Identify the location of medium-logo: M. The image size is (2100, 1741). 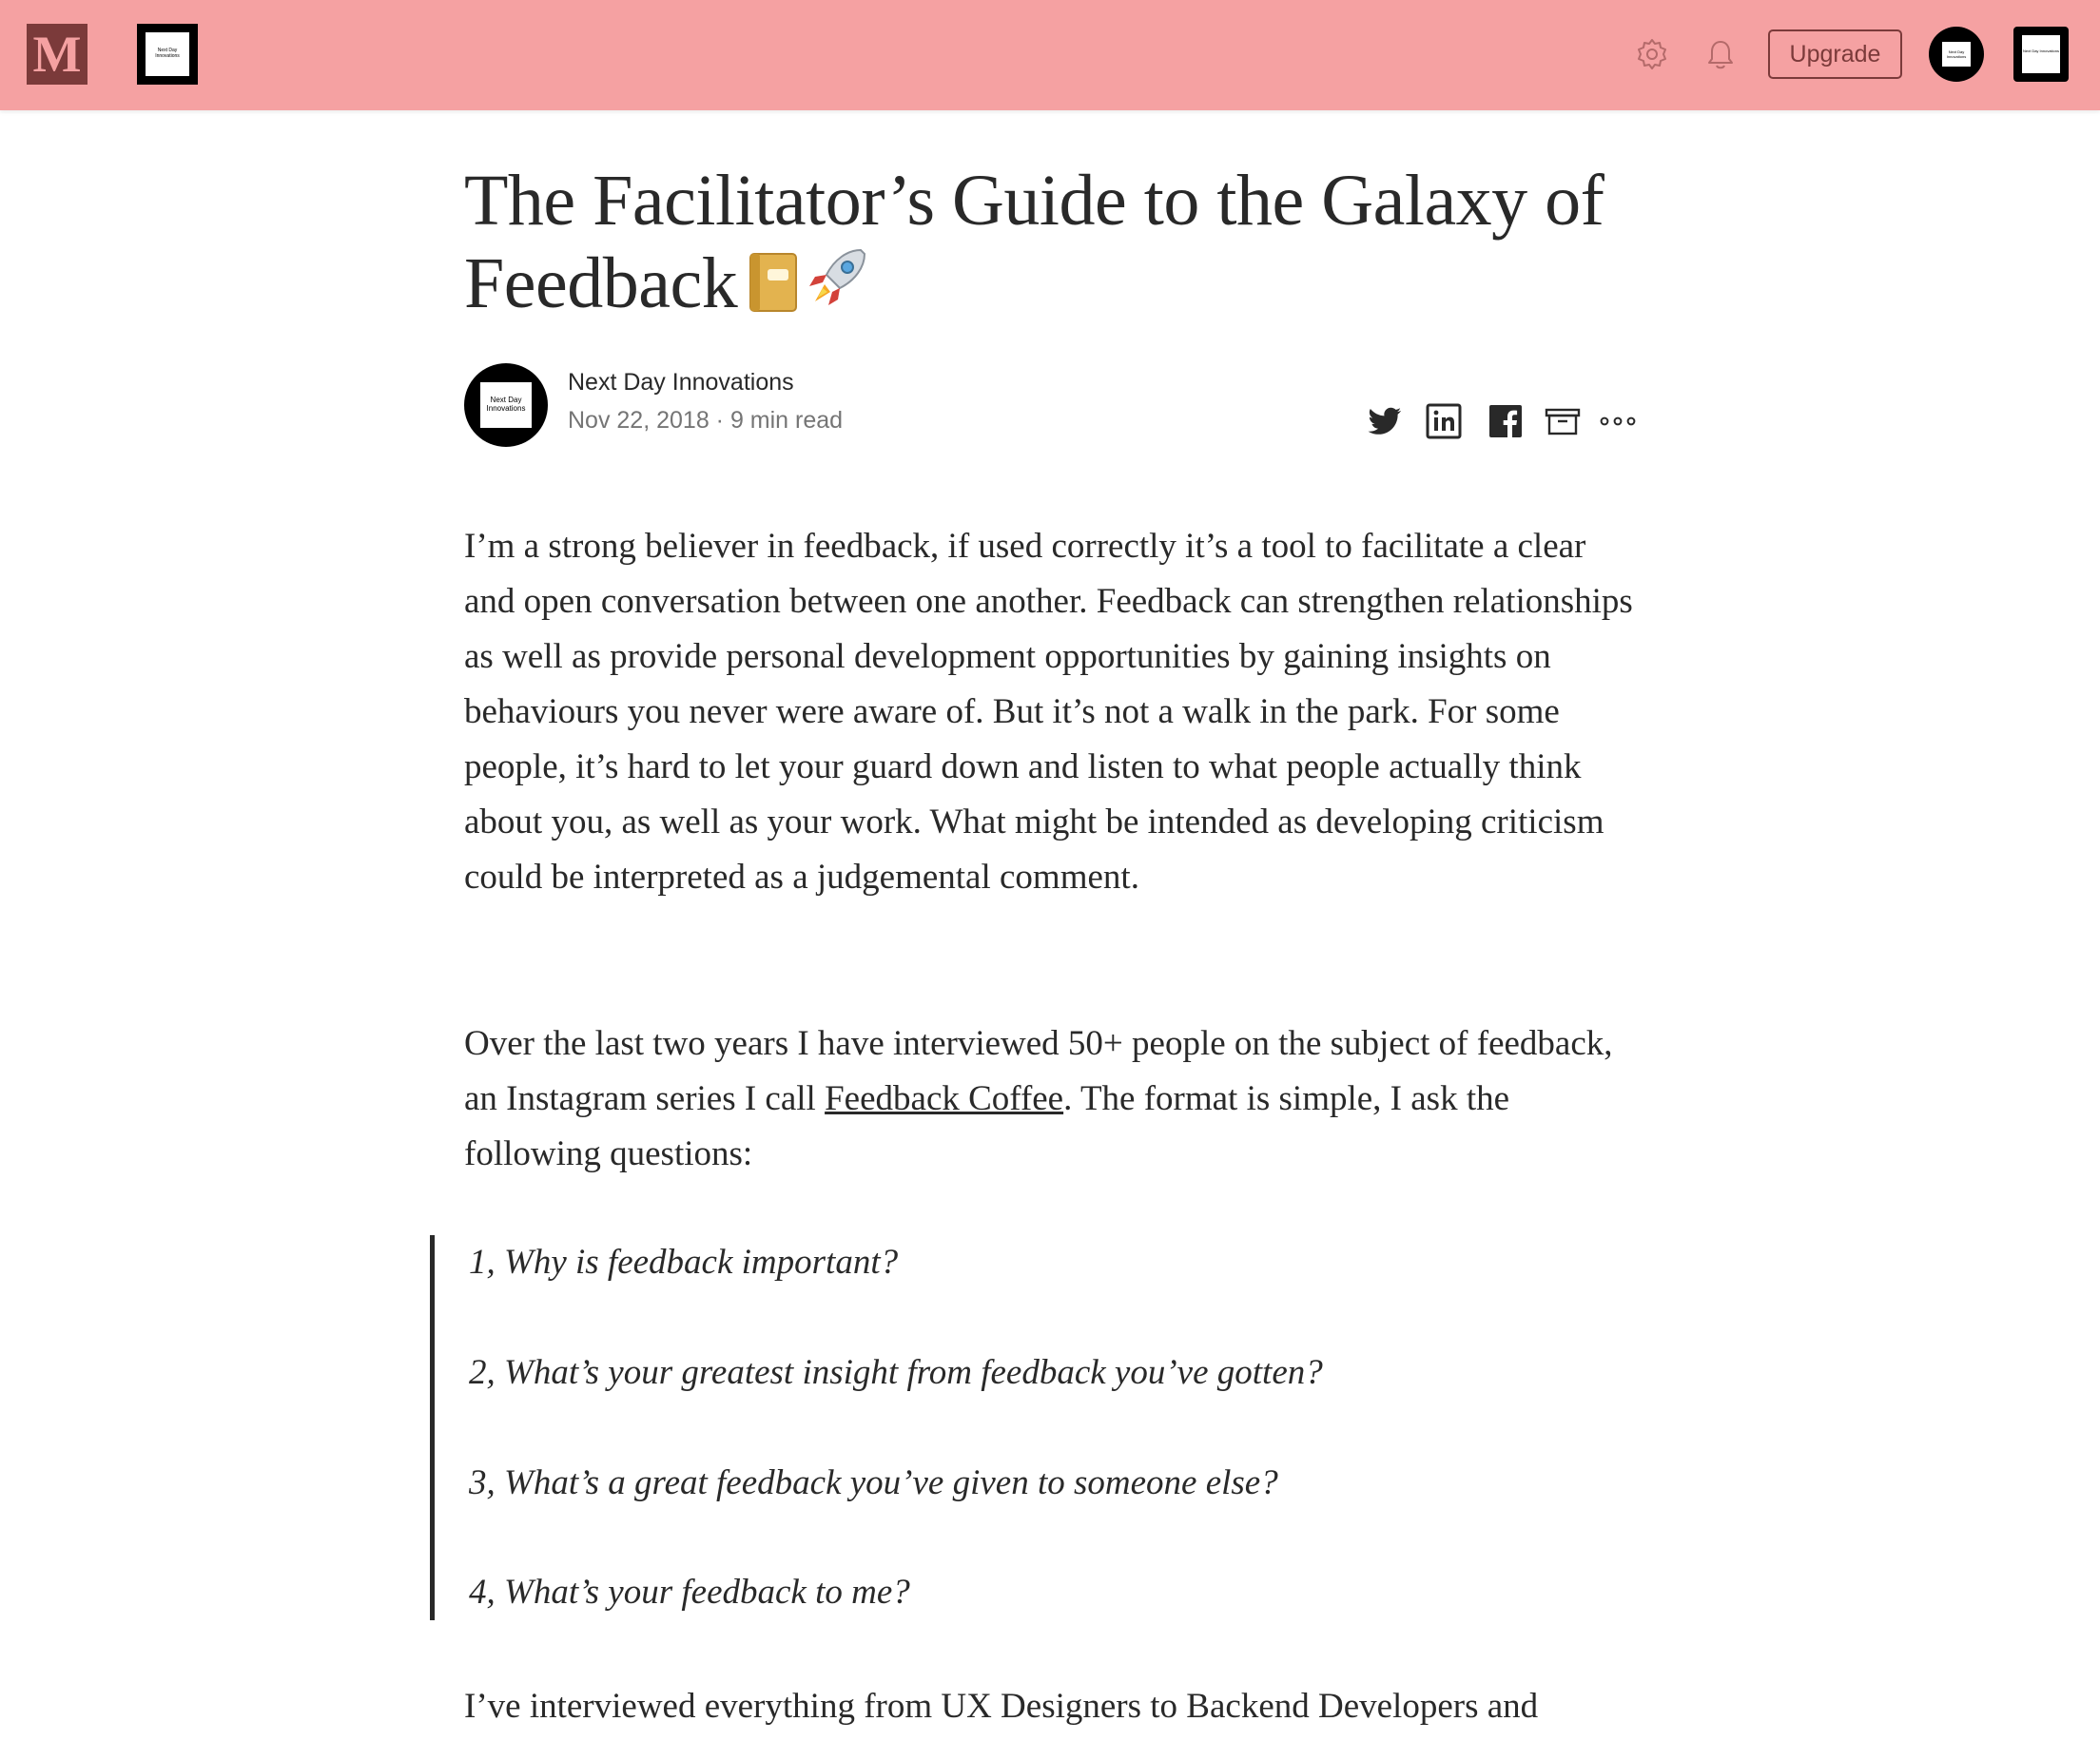
(57, 54).